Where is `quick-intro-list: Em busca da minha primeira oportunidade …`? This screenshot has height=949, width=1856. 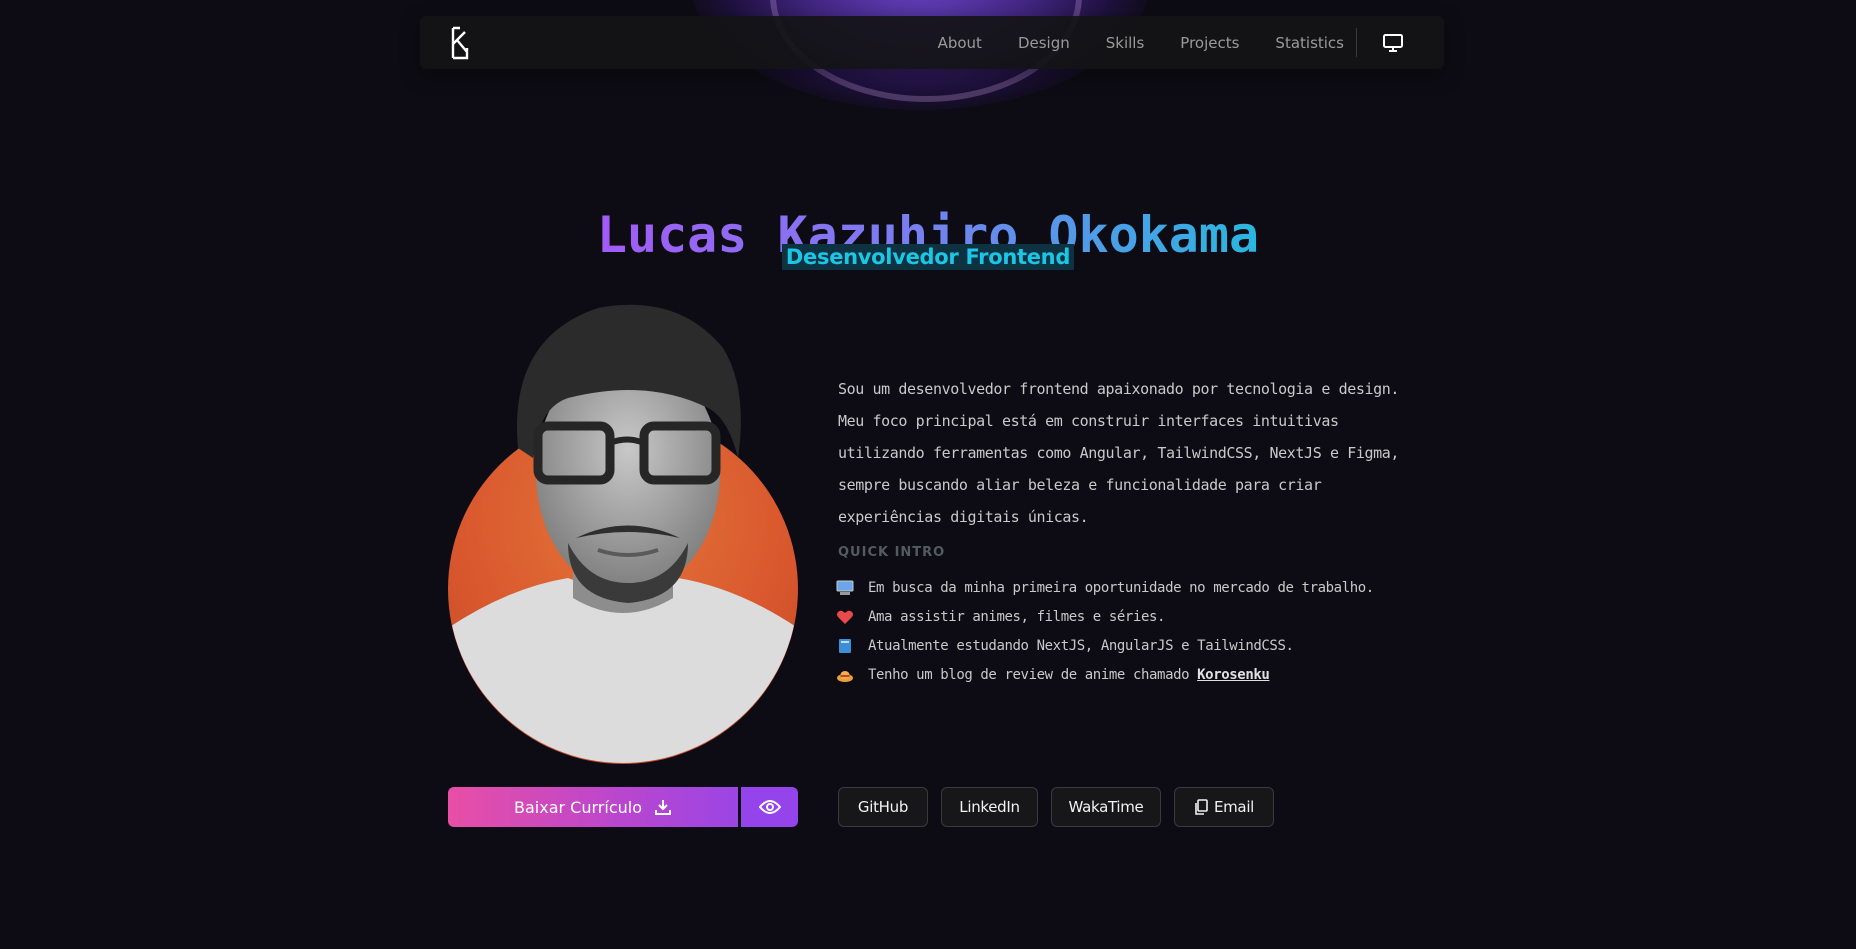
quick-intro-list: Em busca da minha primeira oportunidade … is located at coordinates (1146, 631).